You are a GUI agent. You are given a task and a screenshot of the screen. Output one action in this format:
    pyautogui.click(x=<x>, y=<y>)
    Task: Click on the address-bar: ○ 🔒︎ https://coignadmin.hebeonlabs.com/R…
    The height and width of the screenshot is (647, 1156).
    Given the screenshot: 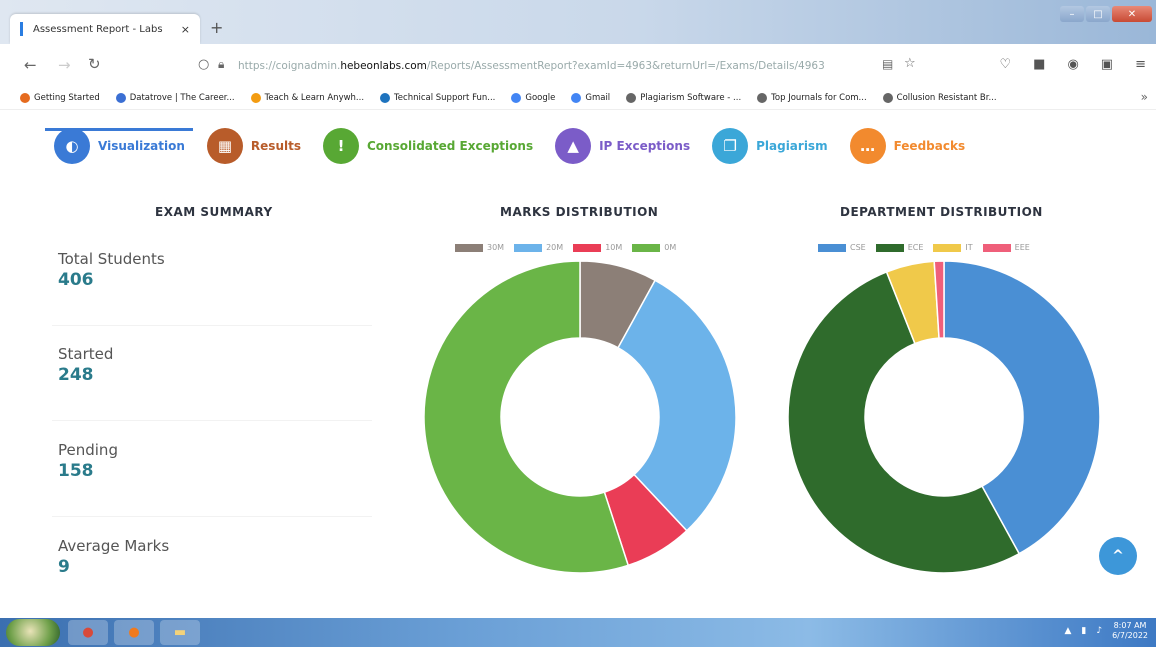 What is the action you would take?
    pyautogui.click(x=562, y=66)
    